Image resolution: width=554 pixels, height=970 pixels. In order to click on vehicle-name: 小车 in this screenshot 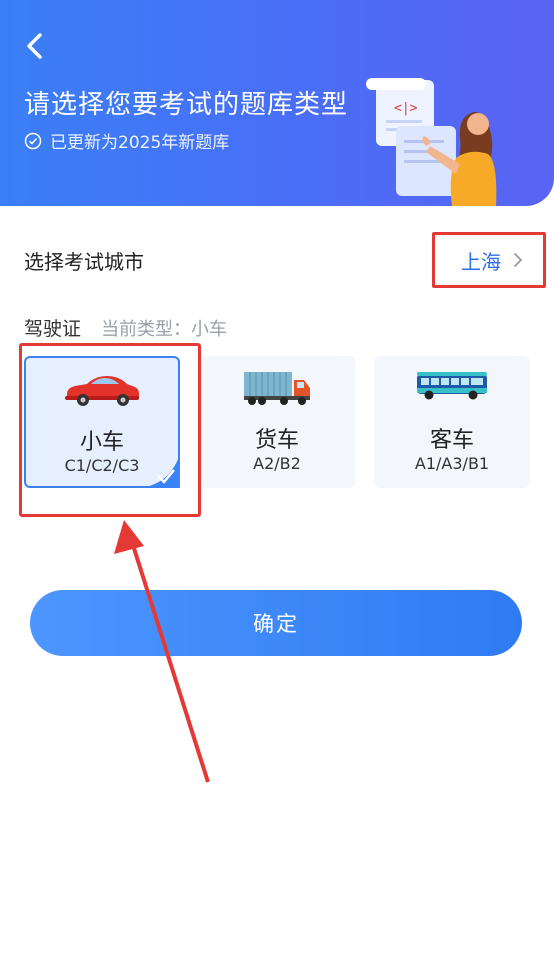, I will do `click(101, 442)`.